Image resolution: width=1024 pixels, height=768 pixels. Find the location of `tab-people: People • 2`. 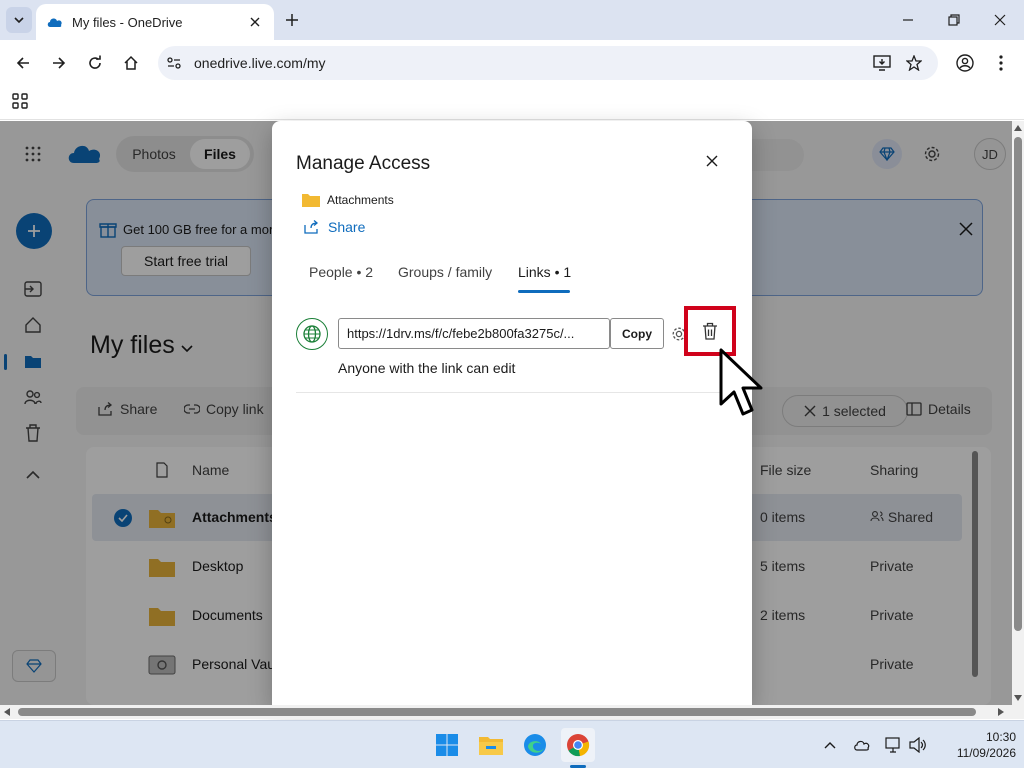

tab-people: People • 2 is located at coordinates (341, 272).